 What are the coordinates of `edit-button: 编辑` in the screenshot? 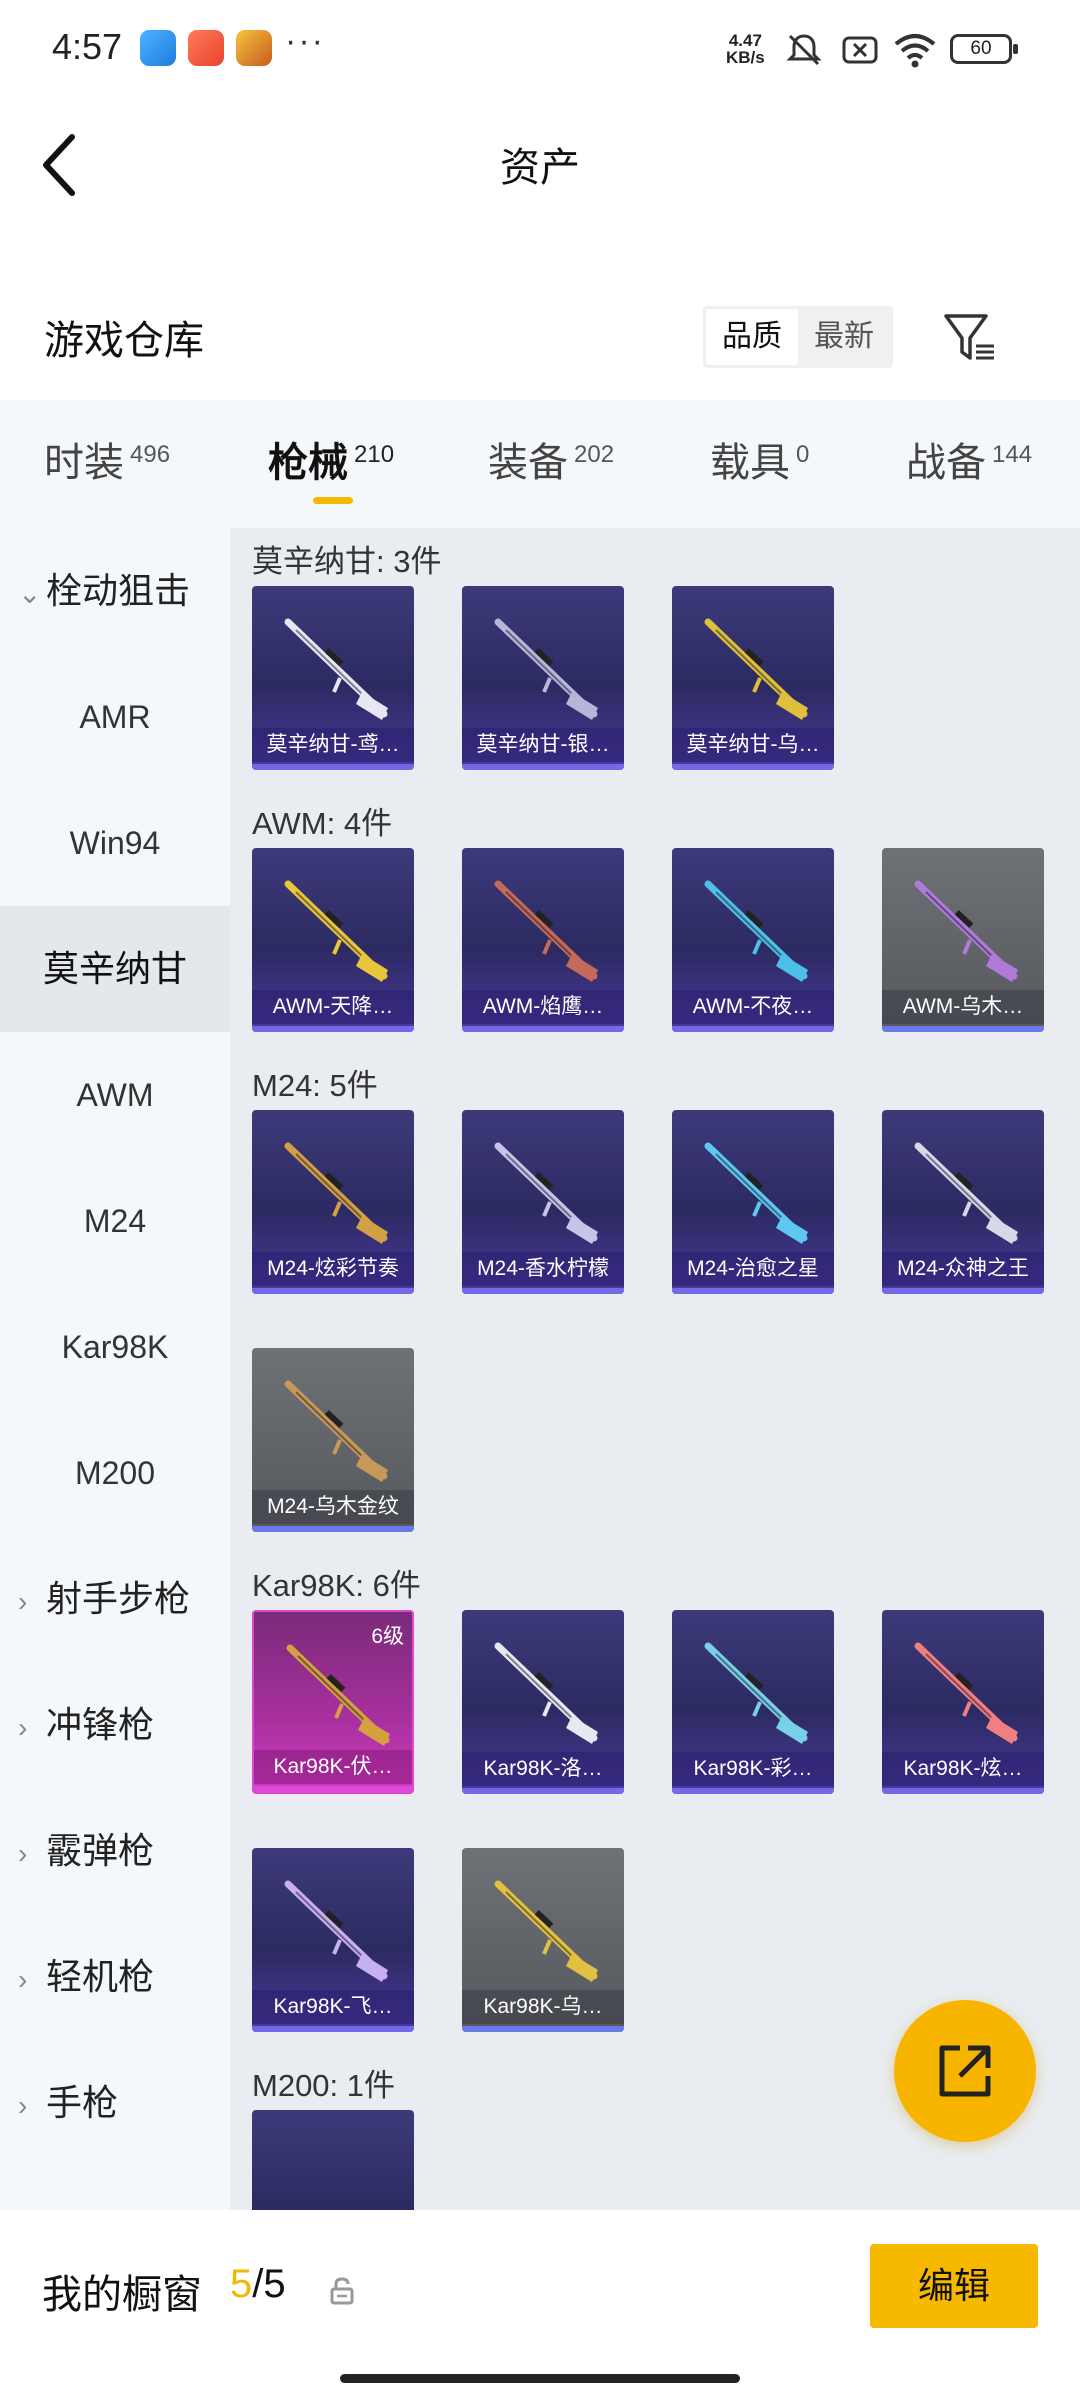 It's located at (954, 2286).